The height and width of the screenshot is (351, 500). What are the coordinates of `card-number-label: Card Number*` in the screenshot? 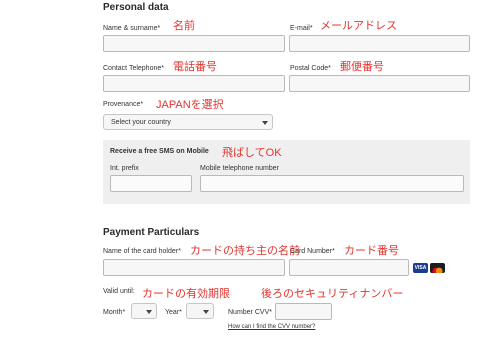 It's located at (312, 251).